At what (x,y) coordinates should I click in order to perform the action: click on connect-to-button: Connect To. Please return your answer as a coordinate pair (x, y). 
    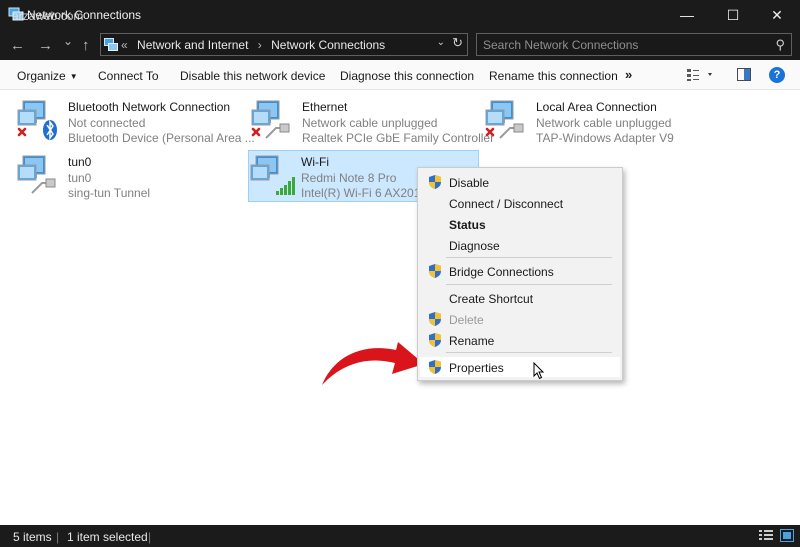
    Looking at the image, I should click on (128, 76).